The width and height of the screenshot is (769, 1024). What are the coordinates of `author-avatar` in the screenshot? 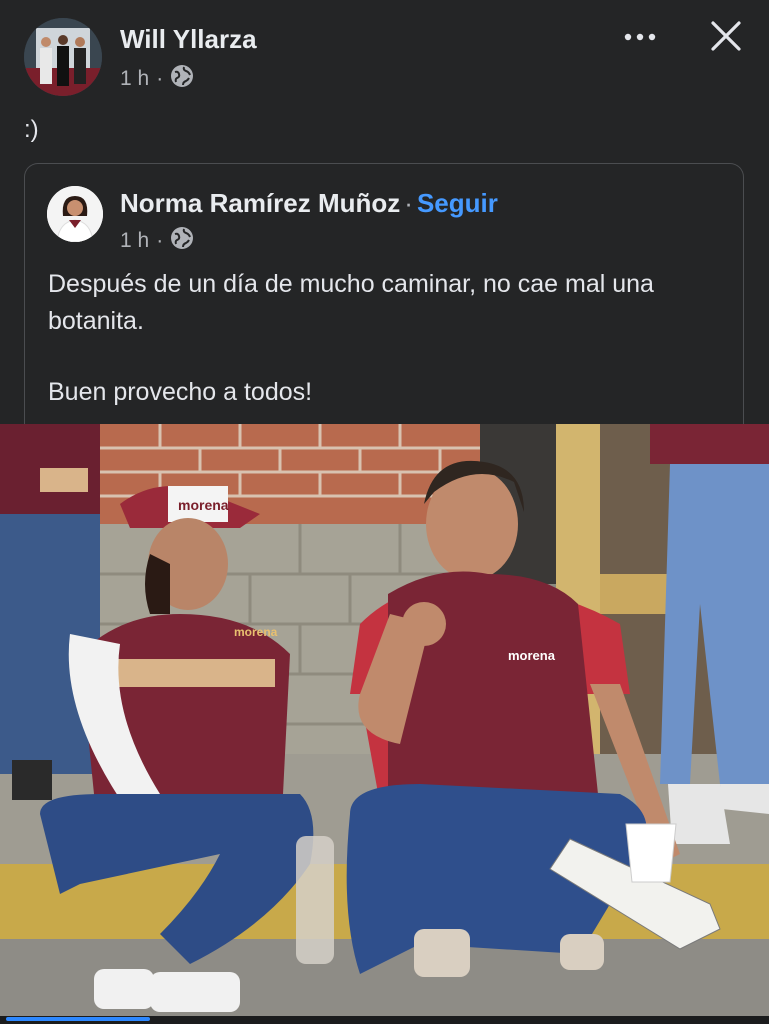 It's located at (63, 57).